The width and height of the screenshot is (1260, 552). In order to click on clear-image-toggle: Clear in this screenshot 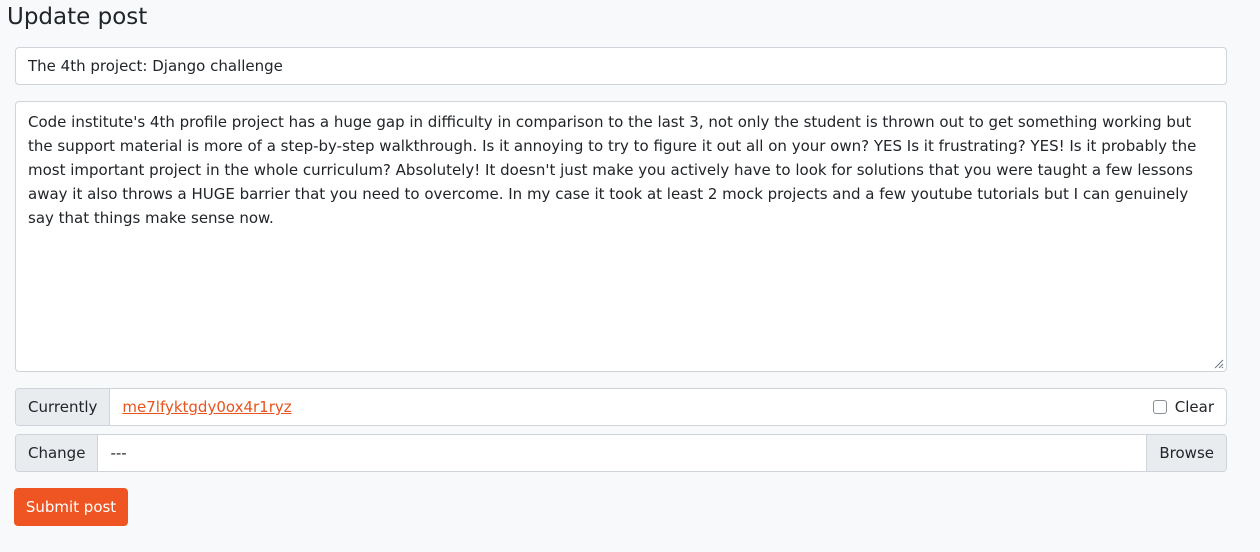, I will do `click(1189, 407)`.